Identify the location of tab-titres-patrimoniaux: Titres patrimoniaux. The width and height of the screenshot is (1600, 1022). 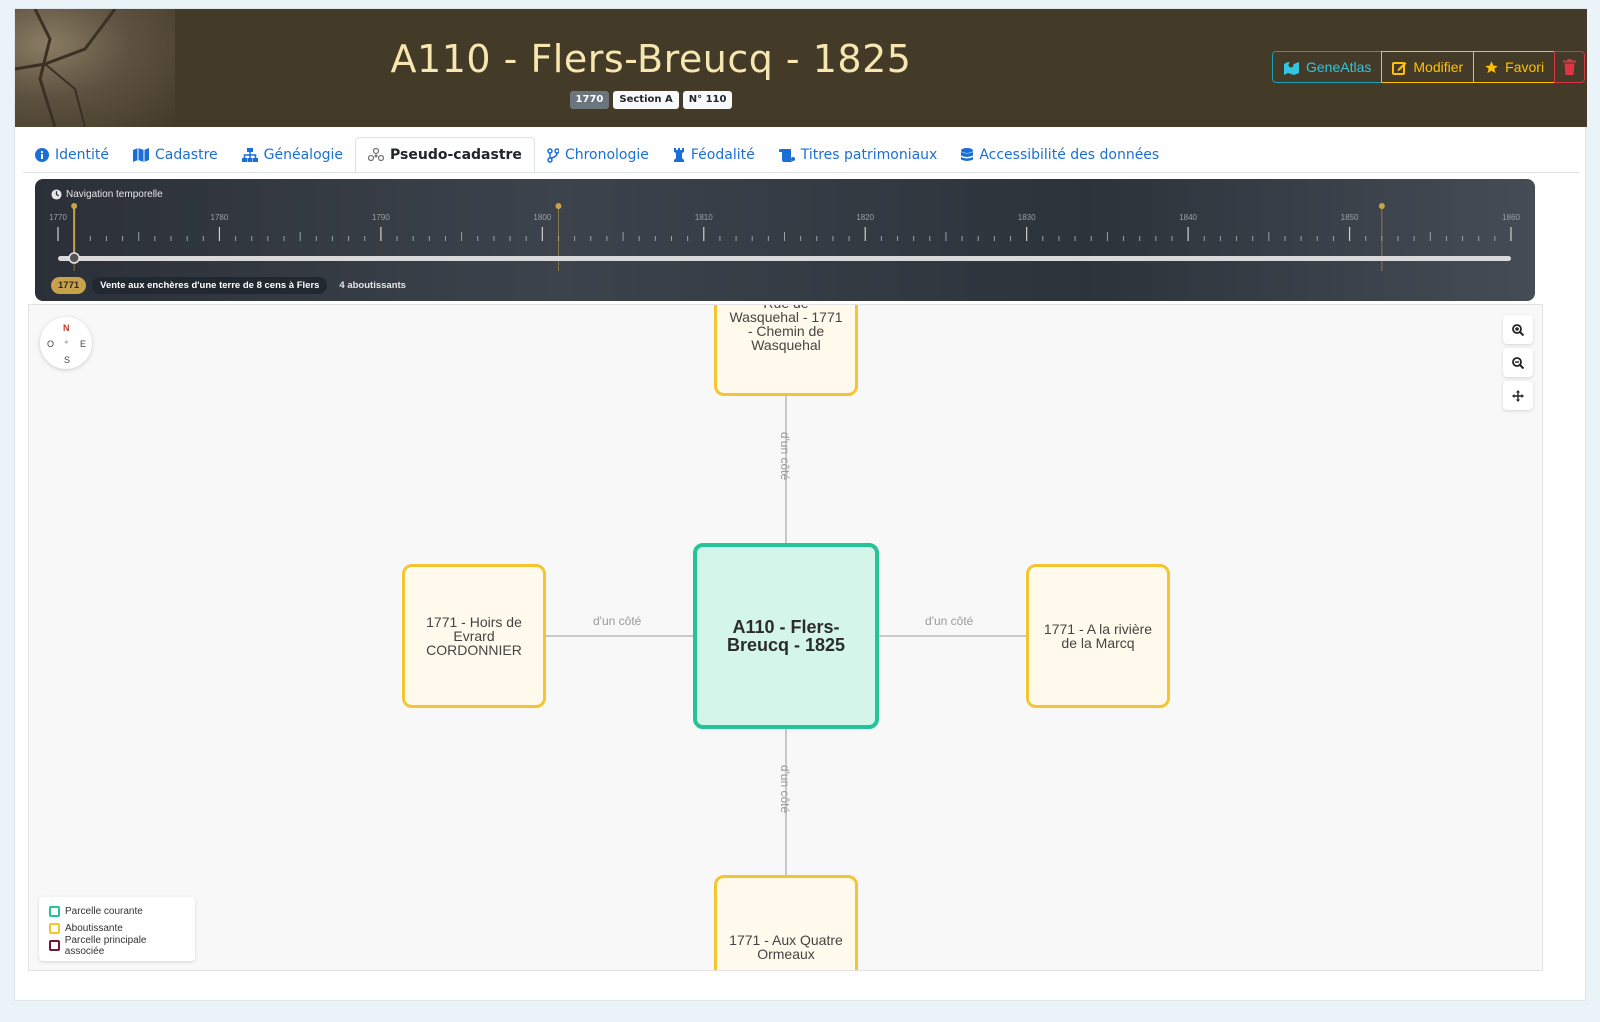
(858, 155).